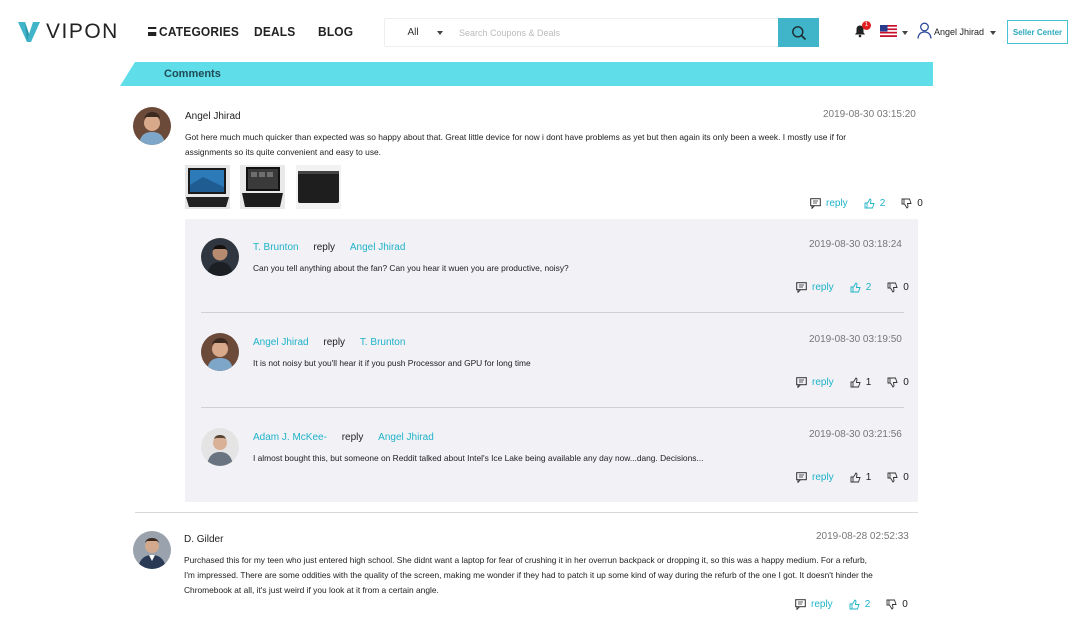 This screenshot has height=617, width=1080. I want to click on vipon-logo: VIPON, so click(68, 32).